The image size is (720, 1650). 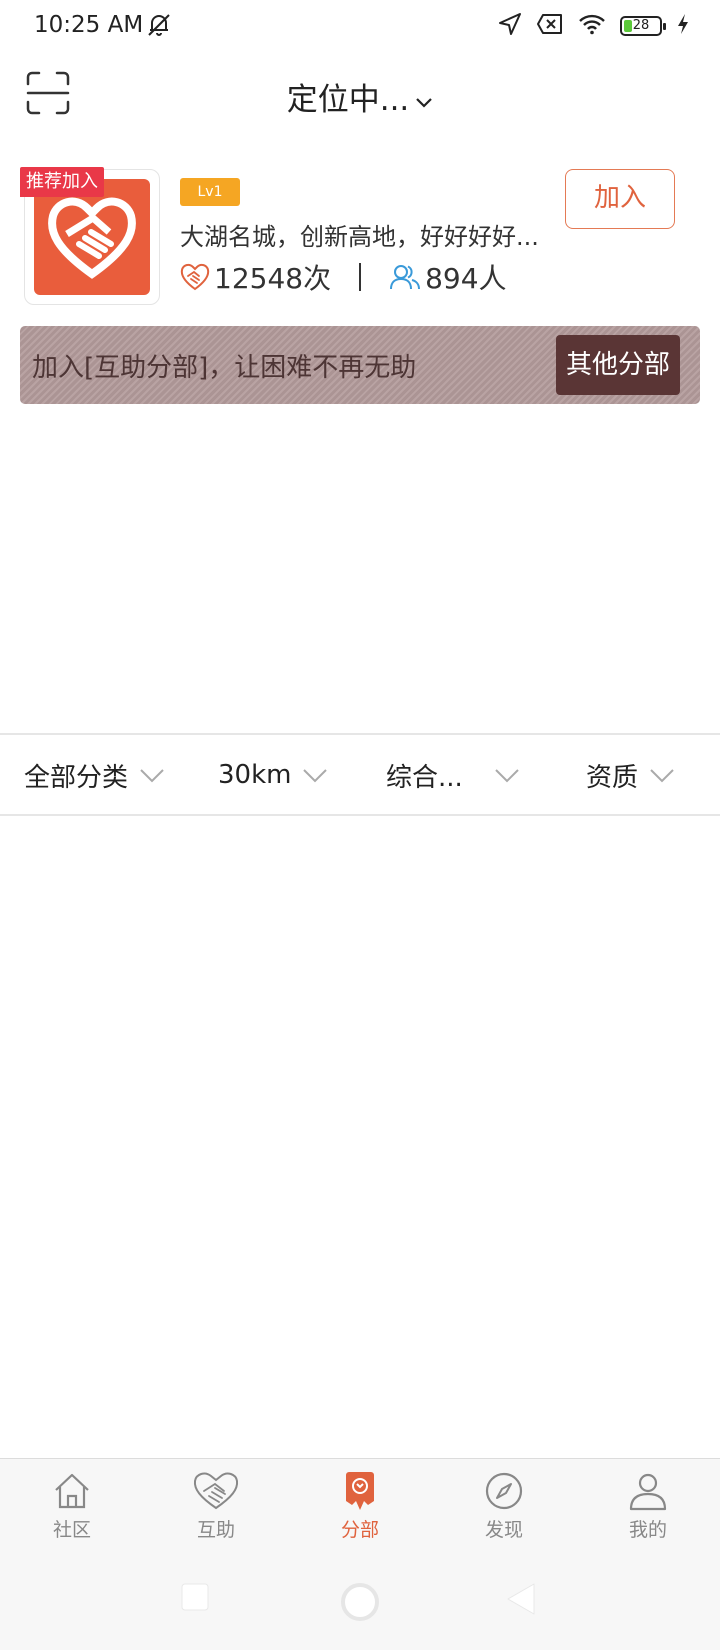 What do you see at coordinates (360, 27) in the screenshot?
I see `status-bar: 10:25 AM 28` at bounding box center [360, 27].